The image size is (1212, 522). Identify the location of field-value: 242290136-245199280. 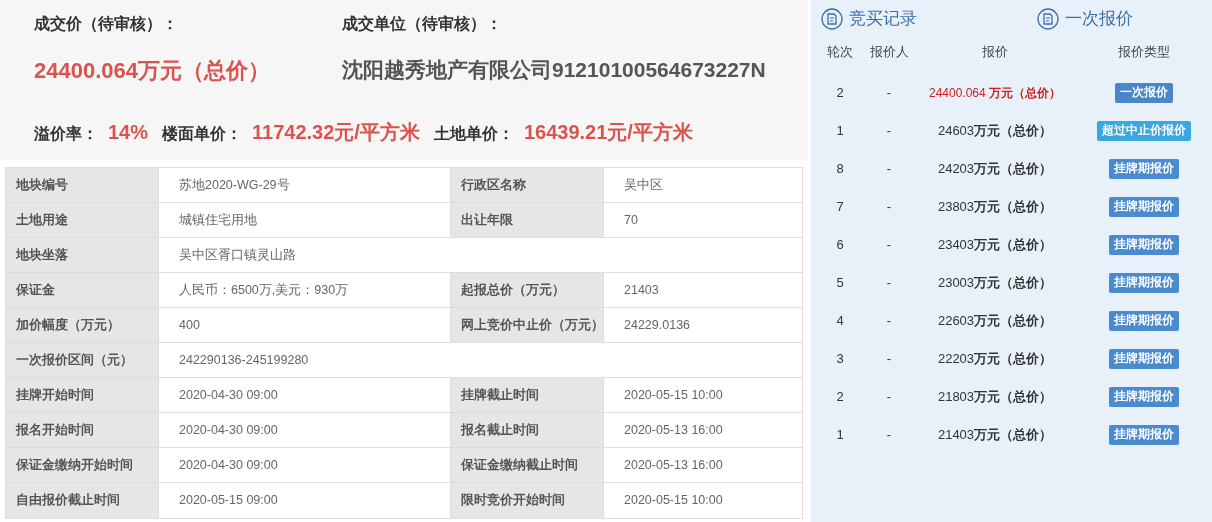
(244, 360).